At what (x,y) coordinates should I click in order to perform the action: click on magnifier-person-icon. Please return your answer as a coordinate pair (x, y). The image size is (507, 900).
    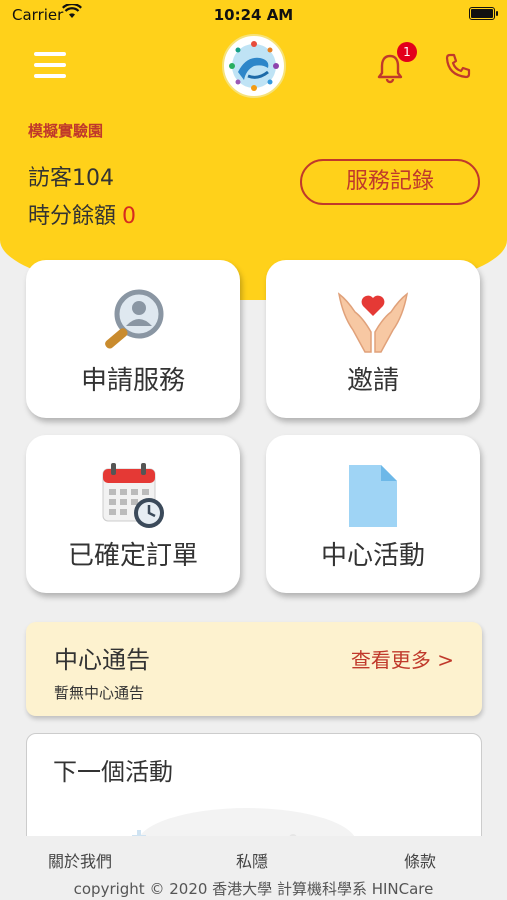
    Looking at the image, I should click on (134, 319).